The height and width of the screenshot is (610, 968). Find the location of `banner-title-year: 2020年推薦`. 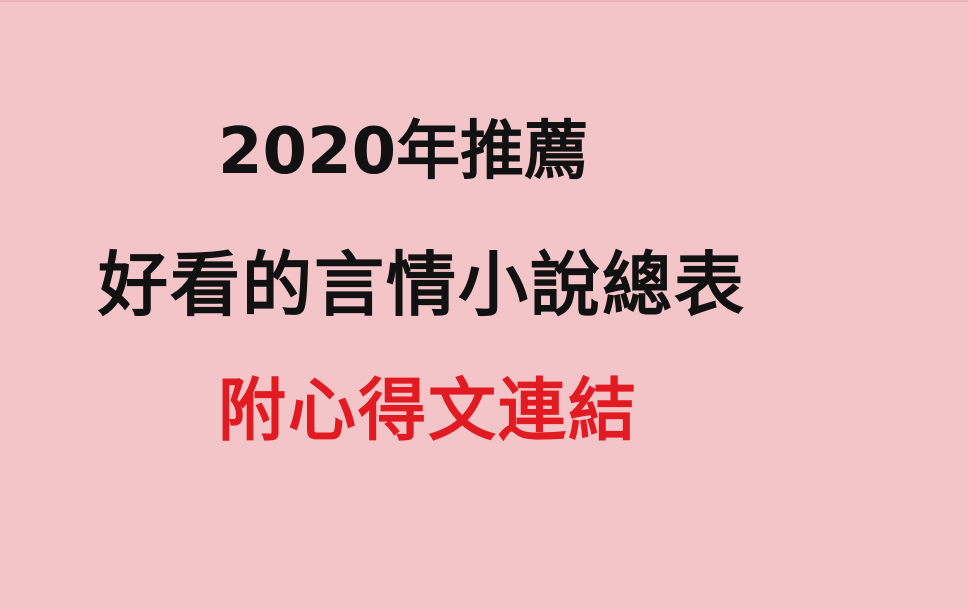

banner-title-year: 2020年推薦 is located at coordinates (403, 152).